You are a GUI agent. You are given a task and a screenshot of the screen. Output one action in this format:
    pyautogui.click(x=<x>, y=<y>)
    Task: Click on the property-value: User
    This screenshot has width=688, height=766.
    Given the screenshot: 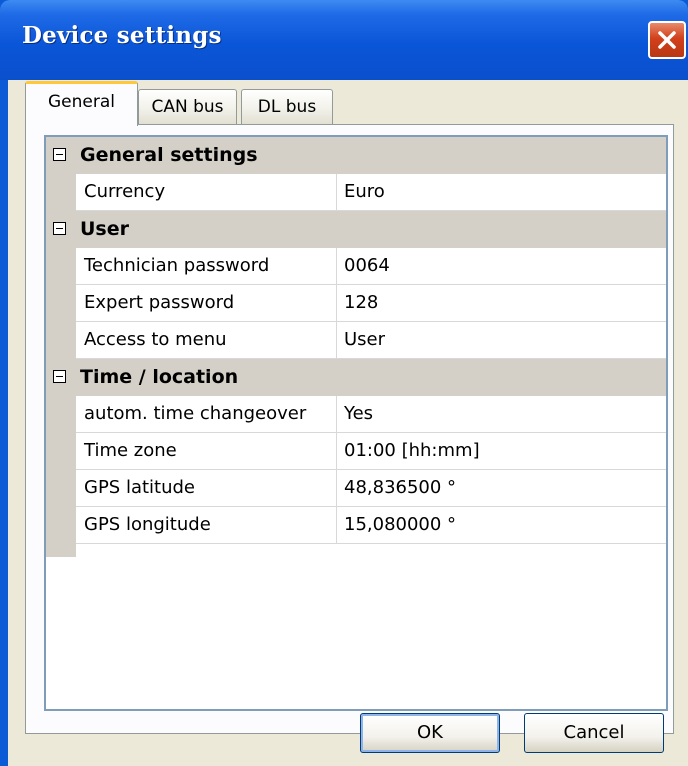 What is the action you would take?
    pyautogui.click(x=364, y=340)
    